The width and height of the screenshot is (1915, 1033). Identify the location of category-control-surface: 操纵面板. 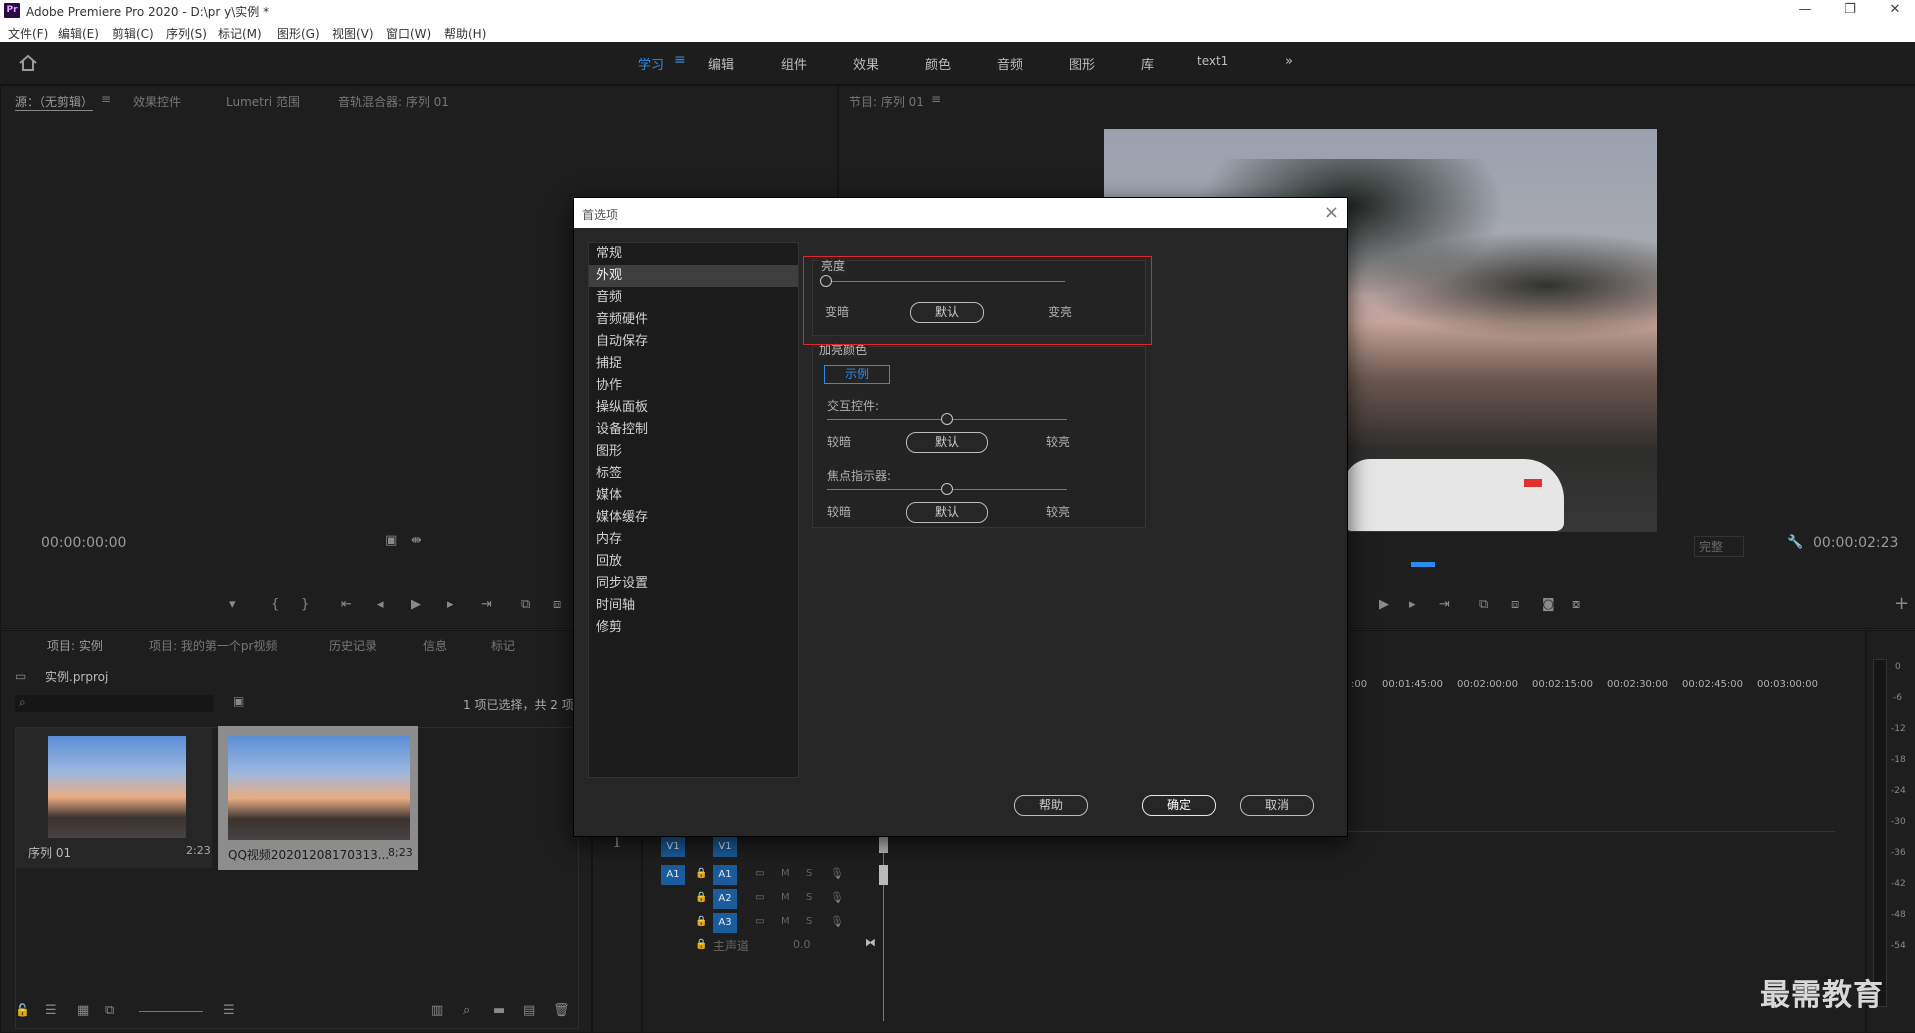
(693, 408).